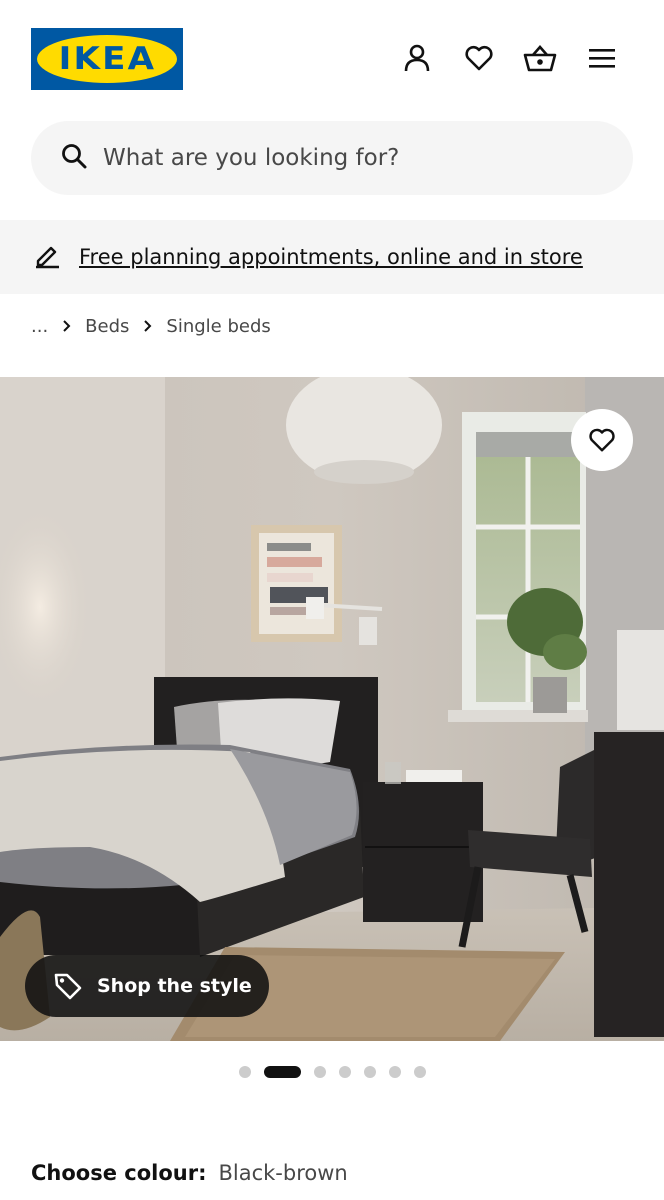 The height and width of the screenshot is (1200, 664). I want to click on breadcrumb: ... Beds Single beds, so click(151, 326).